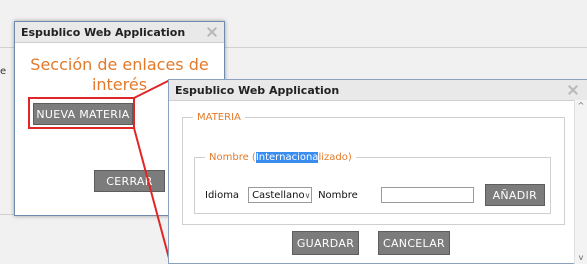  I want to click on nombre-form-row: Idioma Castellano ∨ Nombre AÑADIR, so click(375, 195).